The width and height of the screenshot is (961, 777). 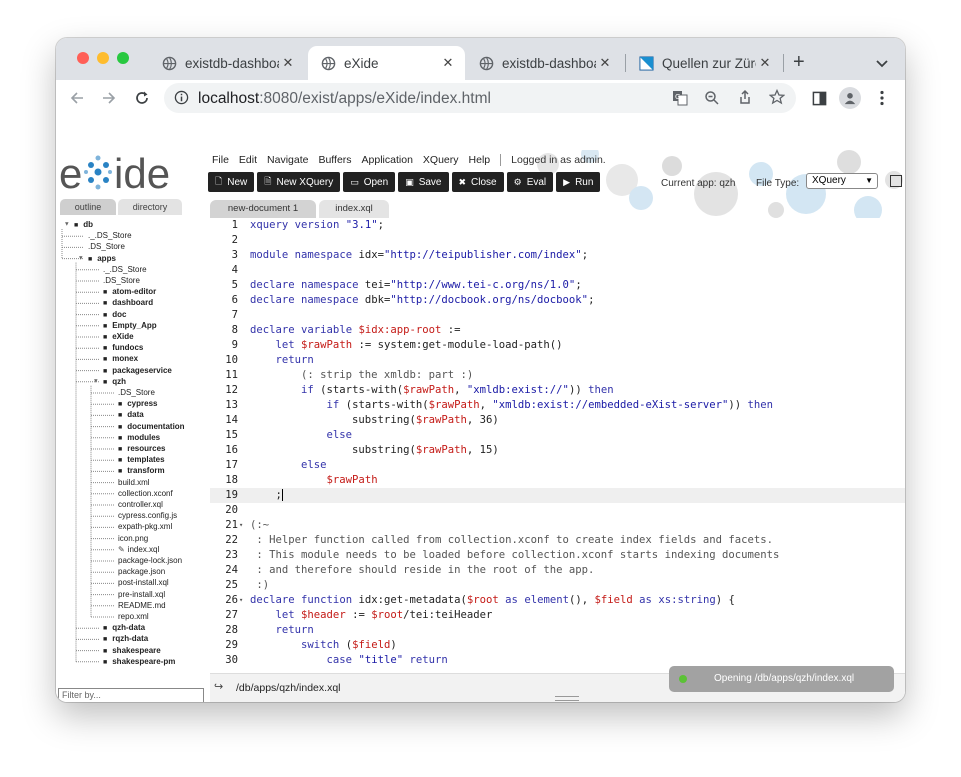 I want to click on tree-folder: ▸ ■ qzh, so click(x=109, y=381).